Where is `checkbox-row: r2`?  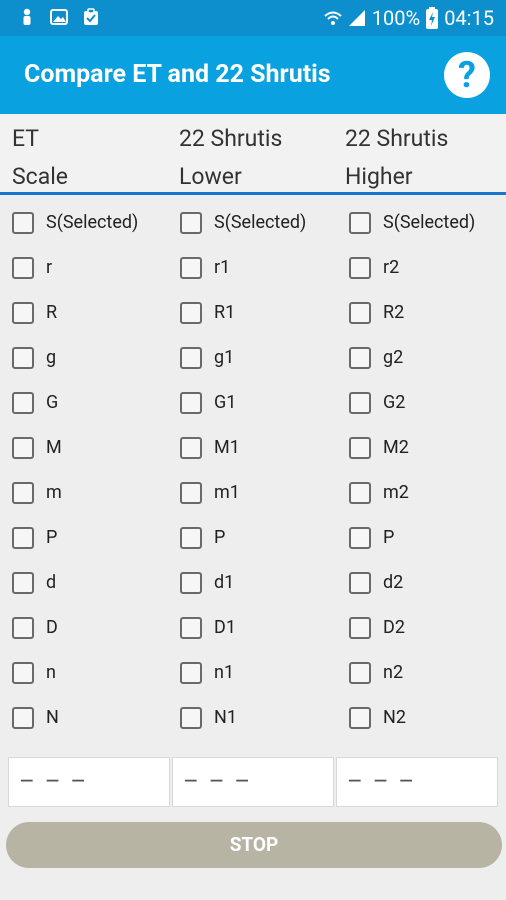 checkbox-row: r2 is located at coordinates (412, 267).